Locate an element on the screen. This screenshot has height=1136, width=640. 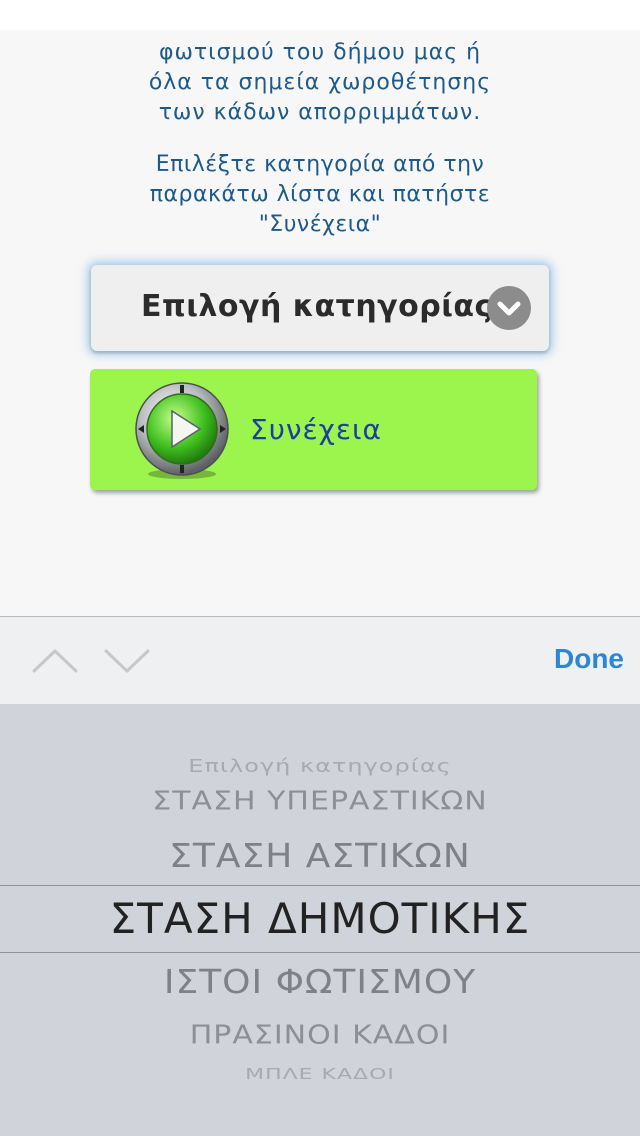
picker-item-selected: ΣΤΑΣΗ ΔΗΜΟΤΙΚΗΣ is located at coordinates (320, 918).